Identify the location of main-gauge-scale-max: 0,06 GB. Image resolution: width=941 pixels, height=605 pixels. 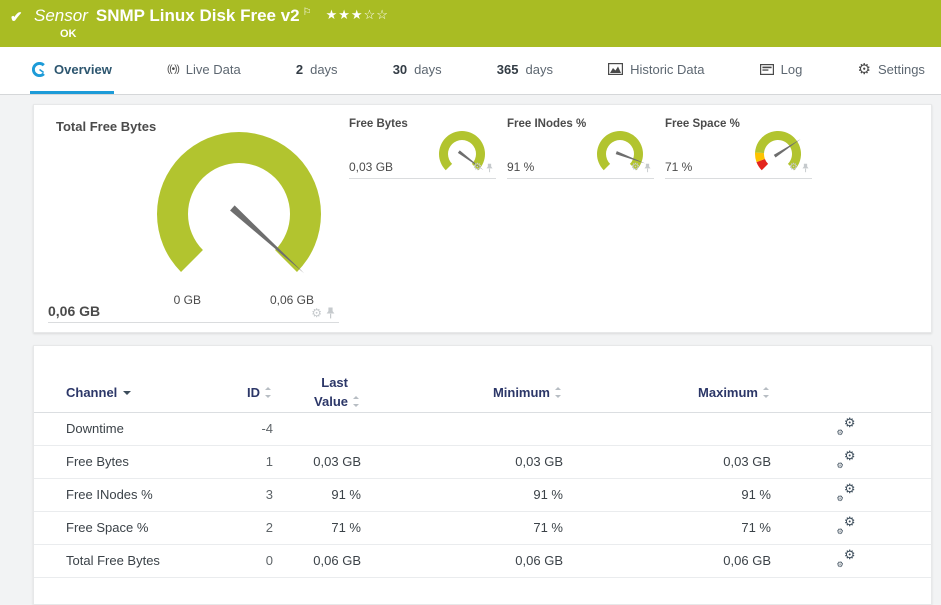
(291, 300).